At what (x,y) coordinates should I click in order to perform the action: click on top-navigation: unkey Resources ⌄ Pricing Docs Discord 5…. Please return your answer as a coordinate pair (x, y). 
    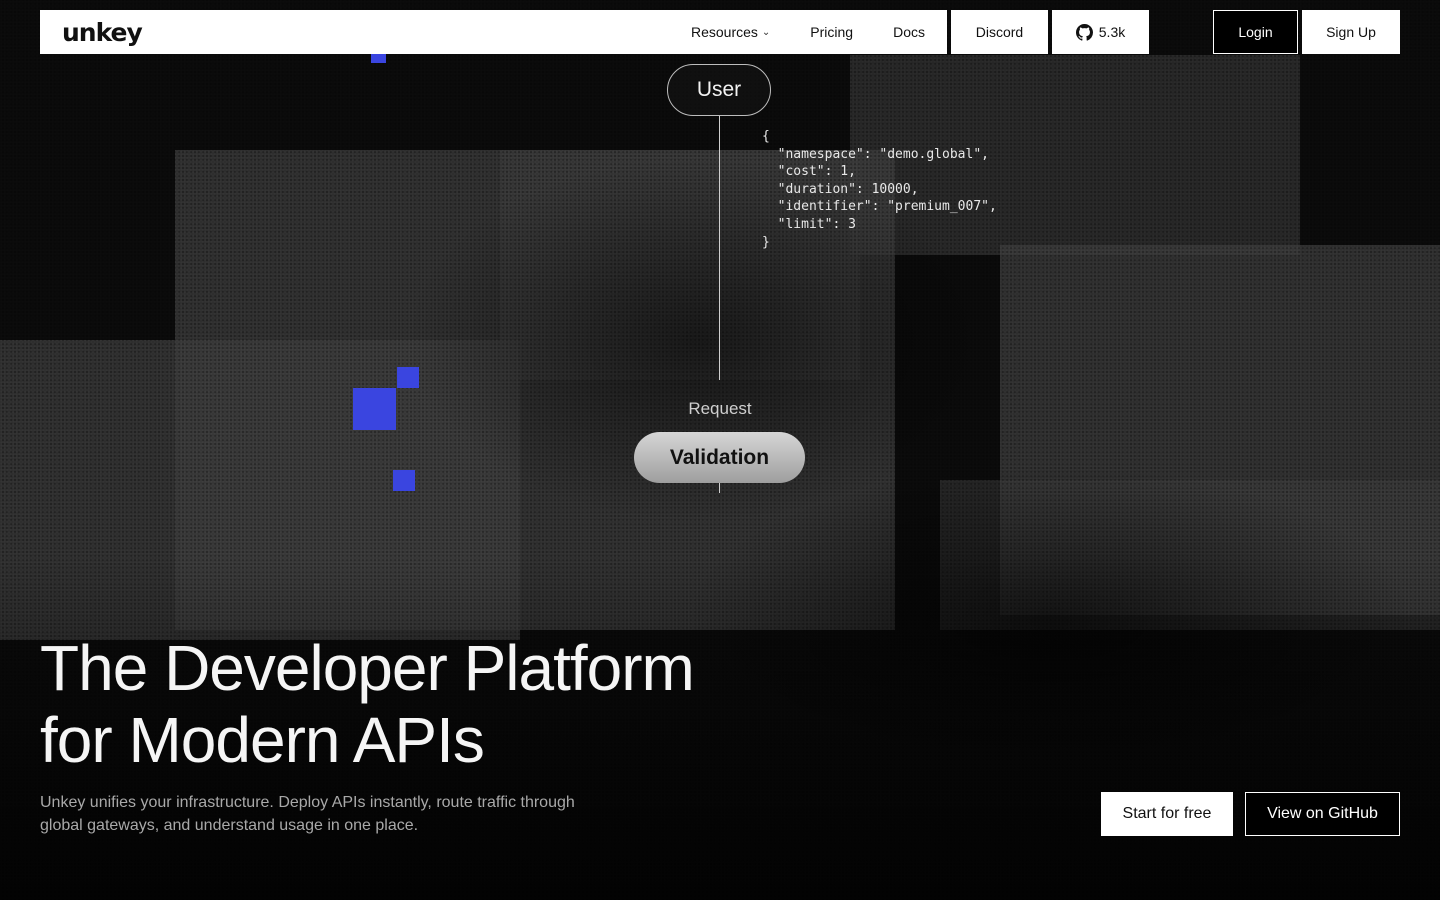
    Looking at the image, I should click on (720, 32).